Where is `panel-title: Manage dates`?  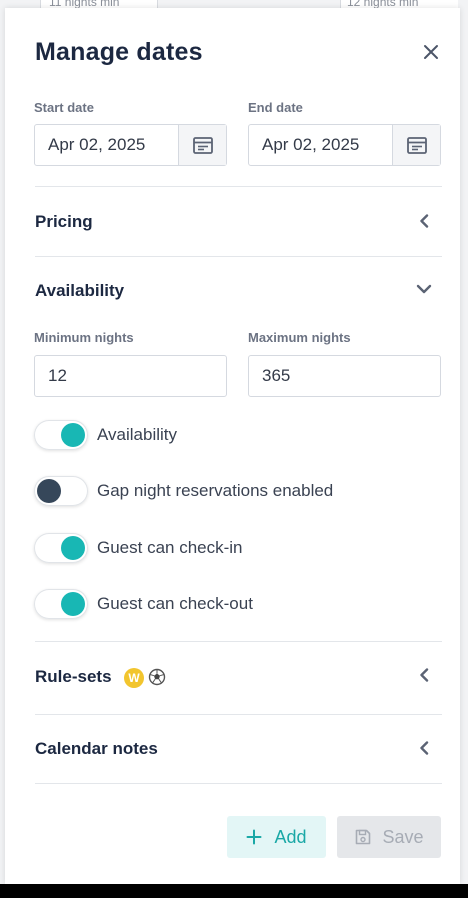 panel-title: Manage dates is located at coordinates (119, 52).